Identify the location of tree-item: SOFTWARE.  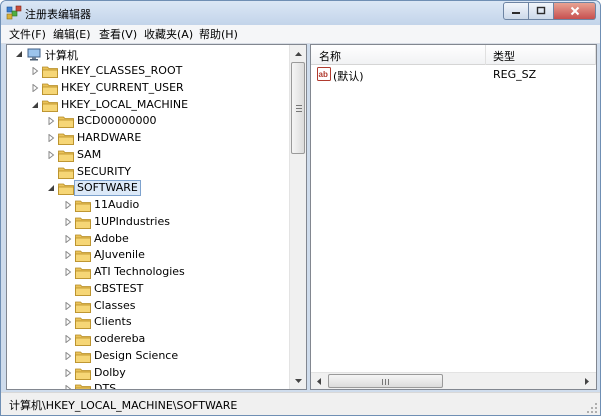
(148, 188).